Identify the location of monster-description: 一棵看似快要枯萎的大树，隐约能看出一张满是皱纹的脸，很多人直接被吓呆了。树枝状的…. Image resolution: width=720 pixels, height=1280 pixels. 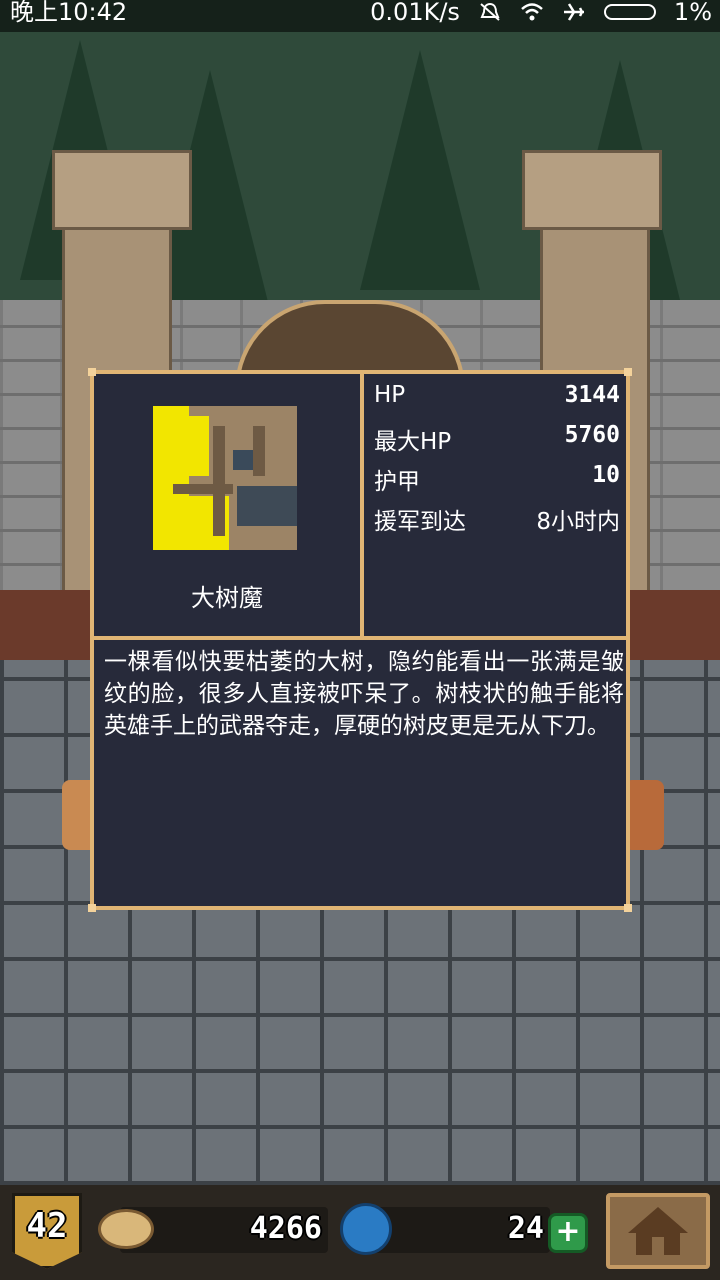
(364, 694).